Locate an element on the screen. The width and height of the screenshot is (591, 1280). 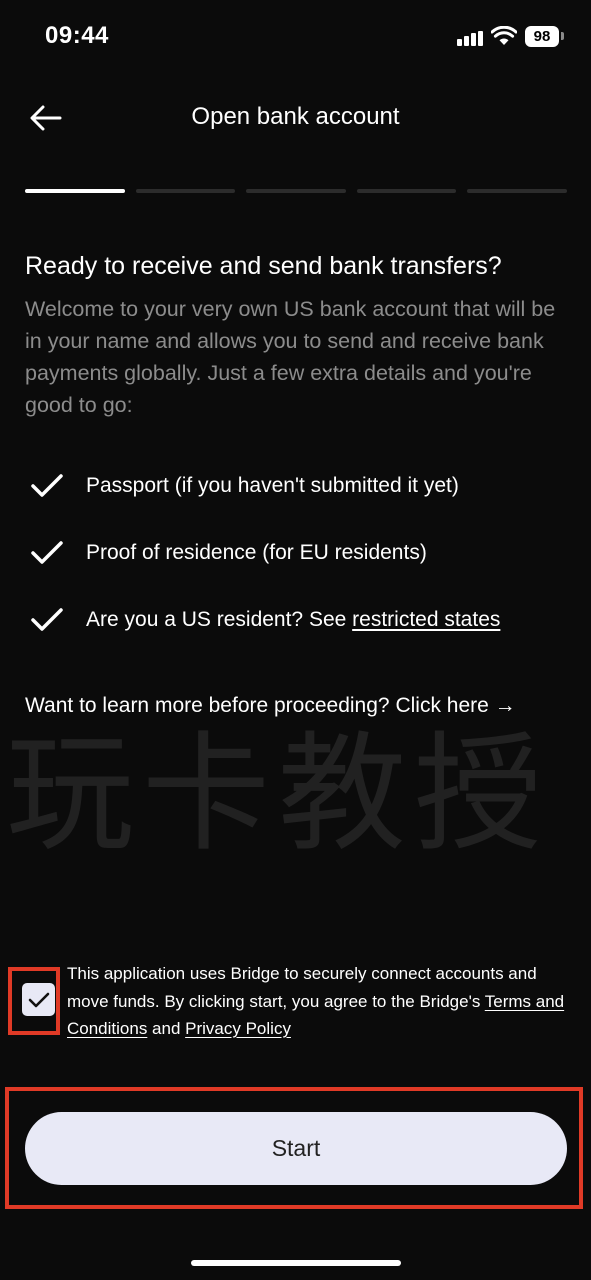
battery-icon: 98 is located at coordinates (542, 36).